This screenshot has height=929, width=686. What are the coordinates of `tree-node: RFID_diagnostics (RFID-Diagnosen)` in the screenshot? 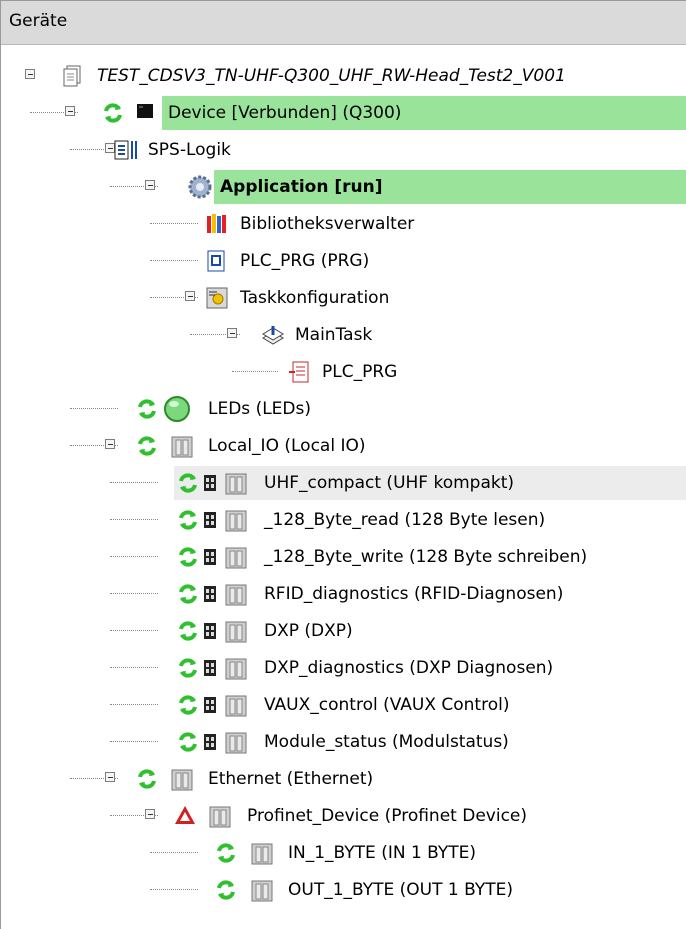 It's located at (343, 594).